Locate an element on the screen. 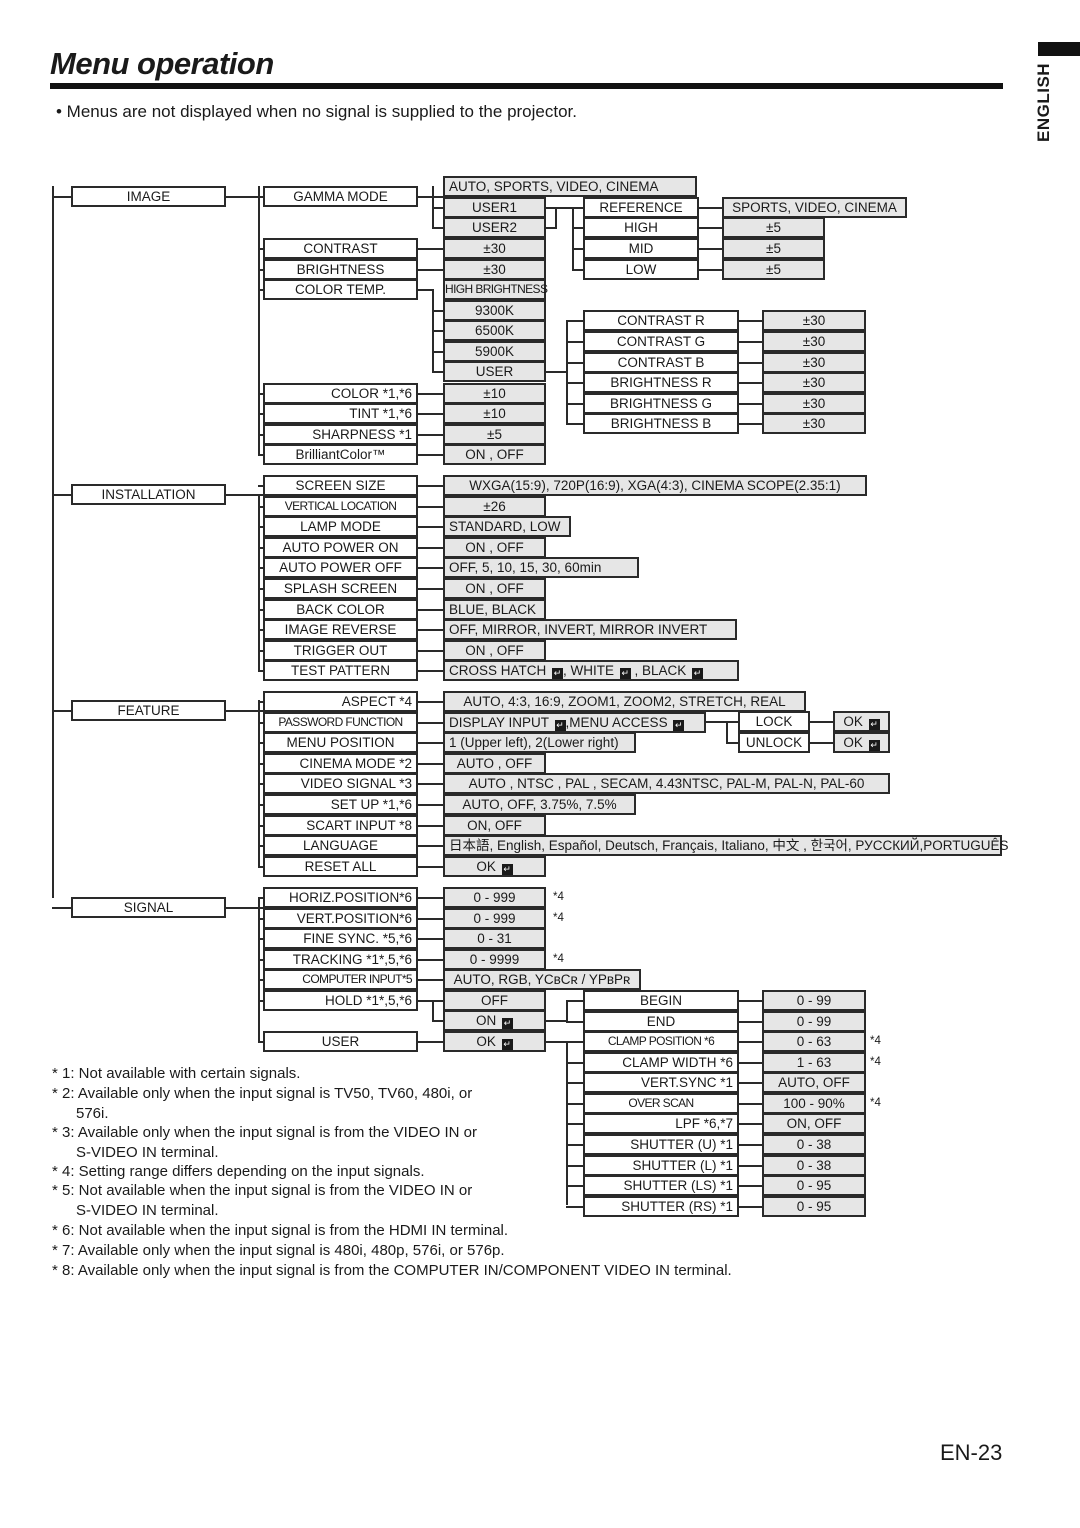 This screenshot has height=1528, width=1080. menu-item-label: TINT *1,*6 is located at coordinates (340, 413).